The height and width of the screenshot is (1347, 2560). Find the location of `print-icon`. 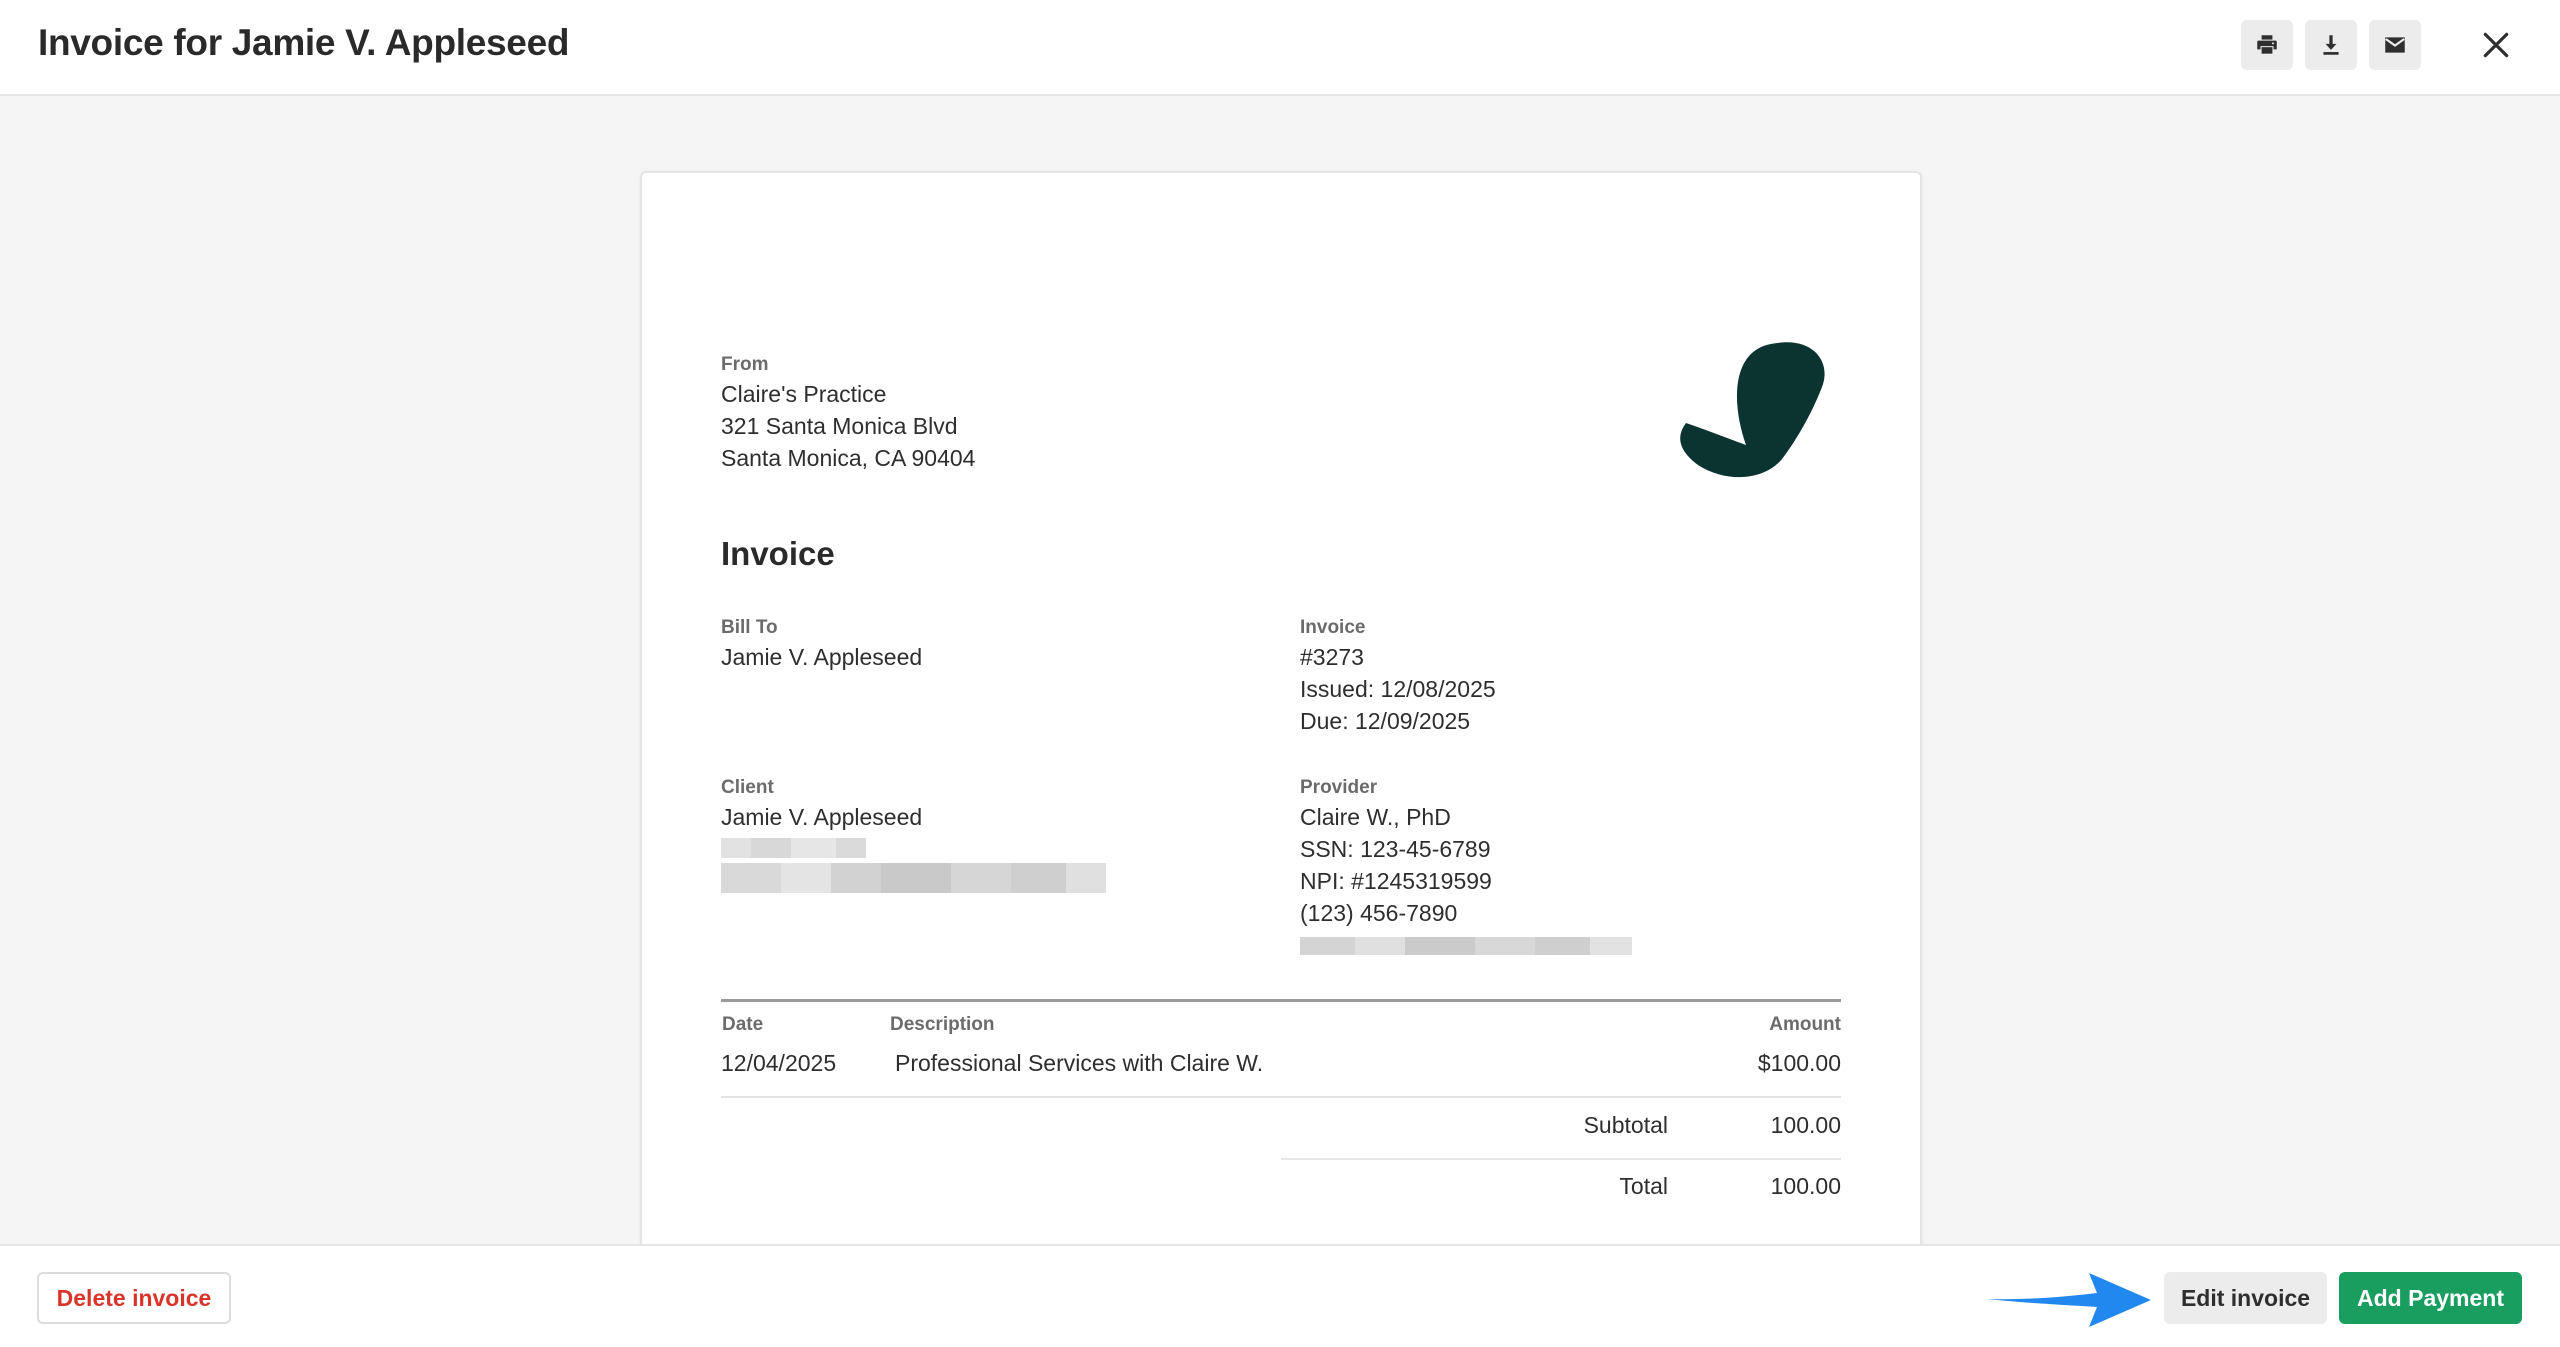

print-icon is located at coordinates (2267, 44).